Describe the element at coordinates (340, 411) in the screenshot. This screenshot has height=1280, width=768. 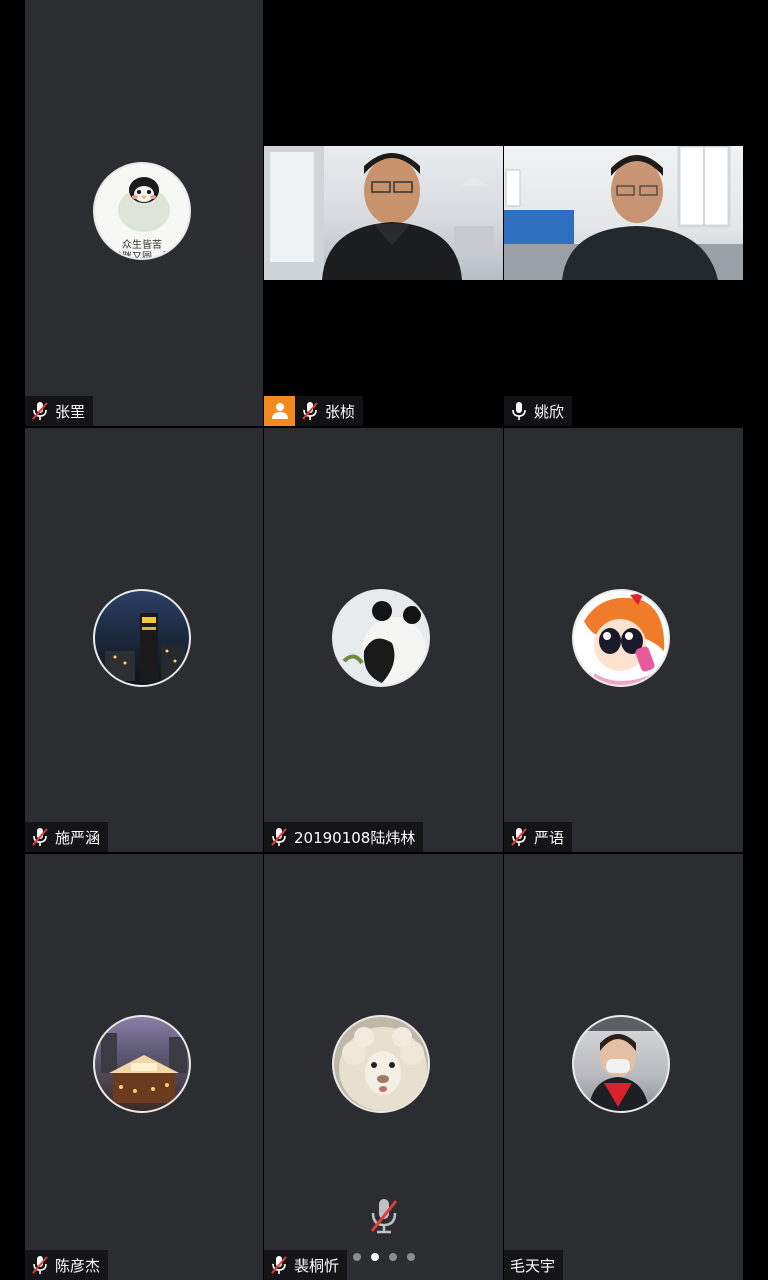
I see `participant-name: 张桢` at that location.